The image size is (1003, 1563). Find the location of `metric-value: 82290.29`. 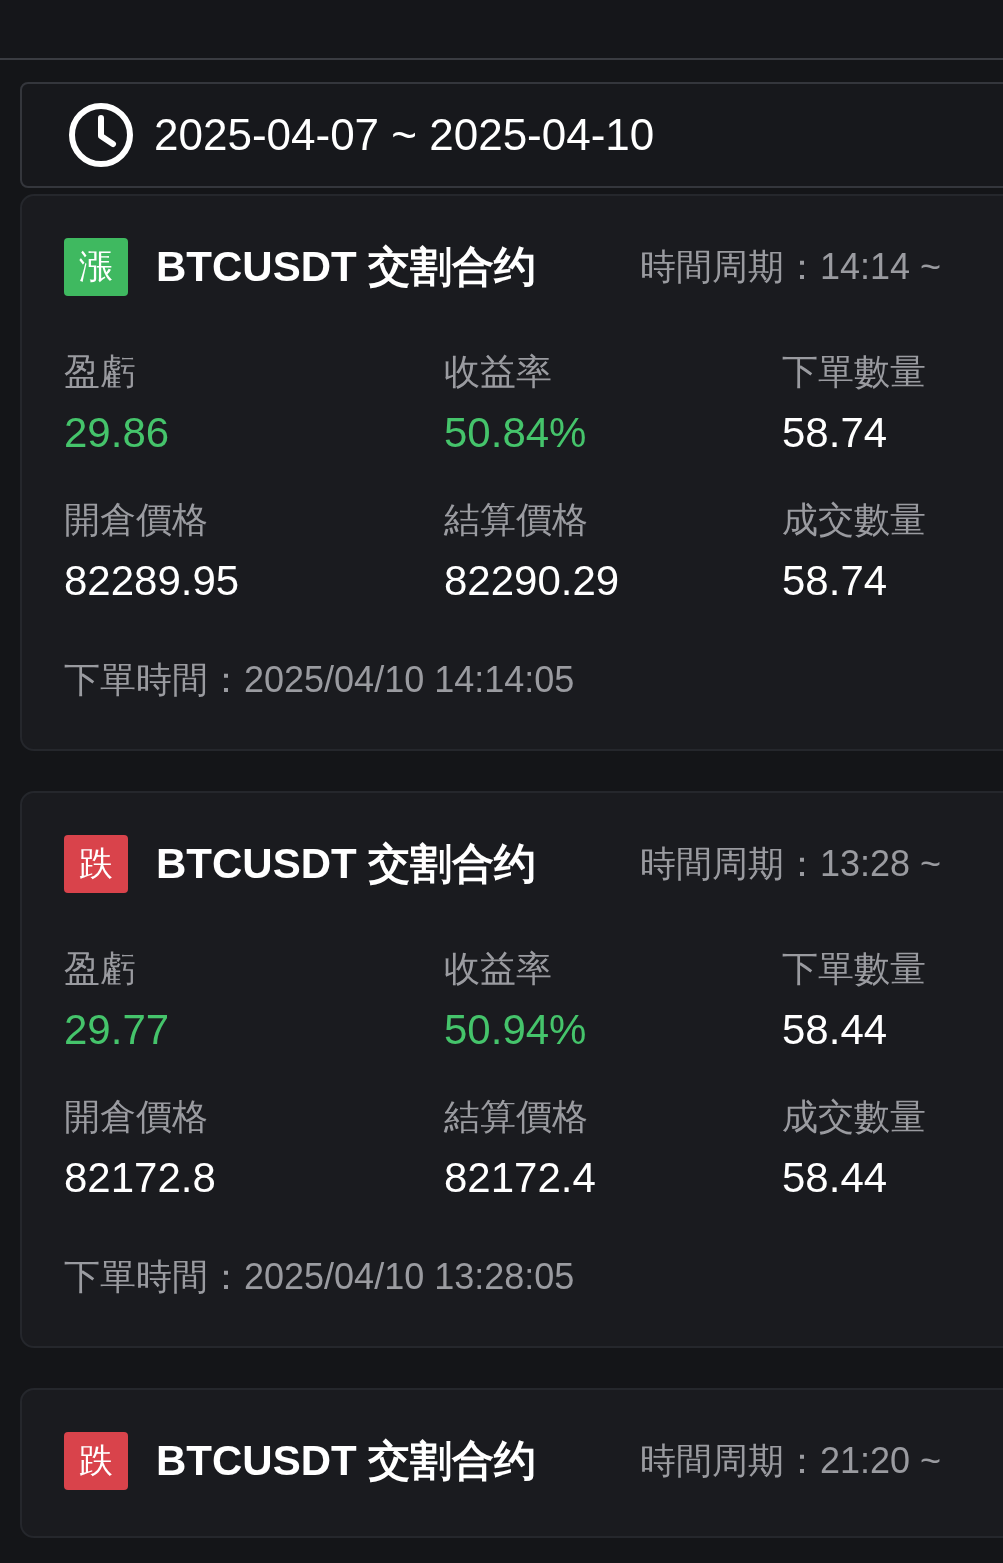

metric-value: 82290.29 is located at coordinates (532, 581).